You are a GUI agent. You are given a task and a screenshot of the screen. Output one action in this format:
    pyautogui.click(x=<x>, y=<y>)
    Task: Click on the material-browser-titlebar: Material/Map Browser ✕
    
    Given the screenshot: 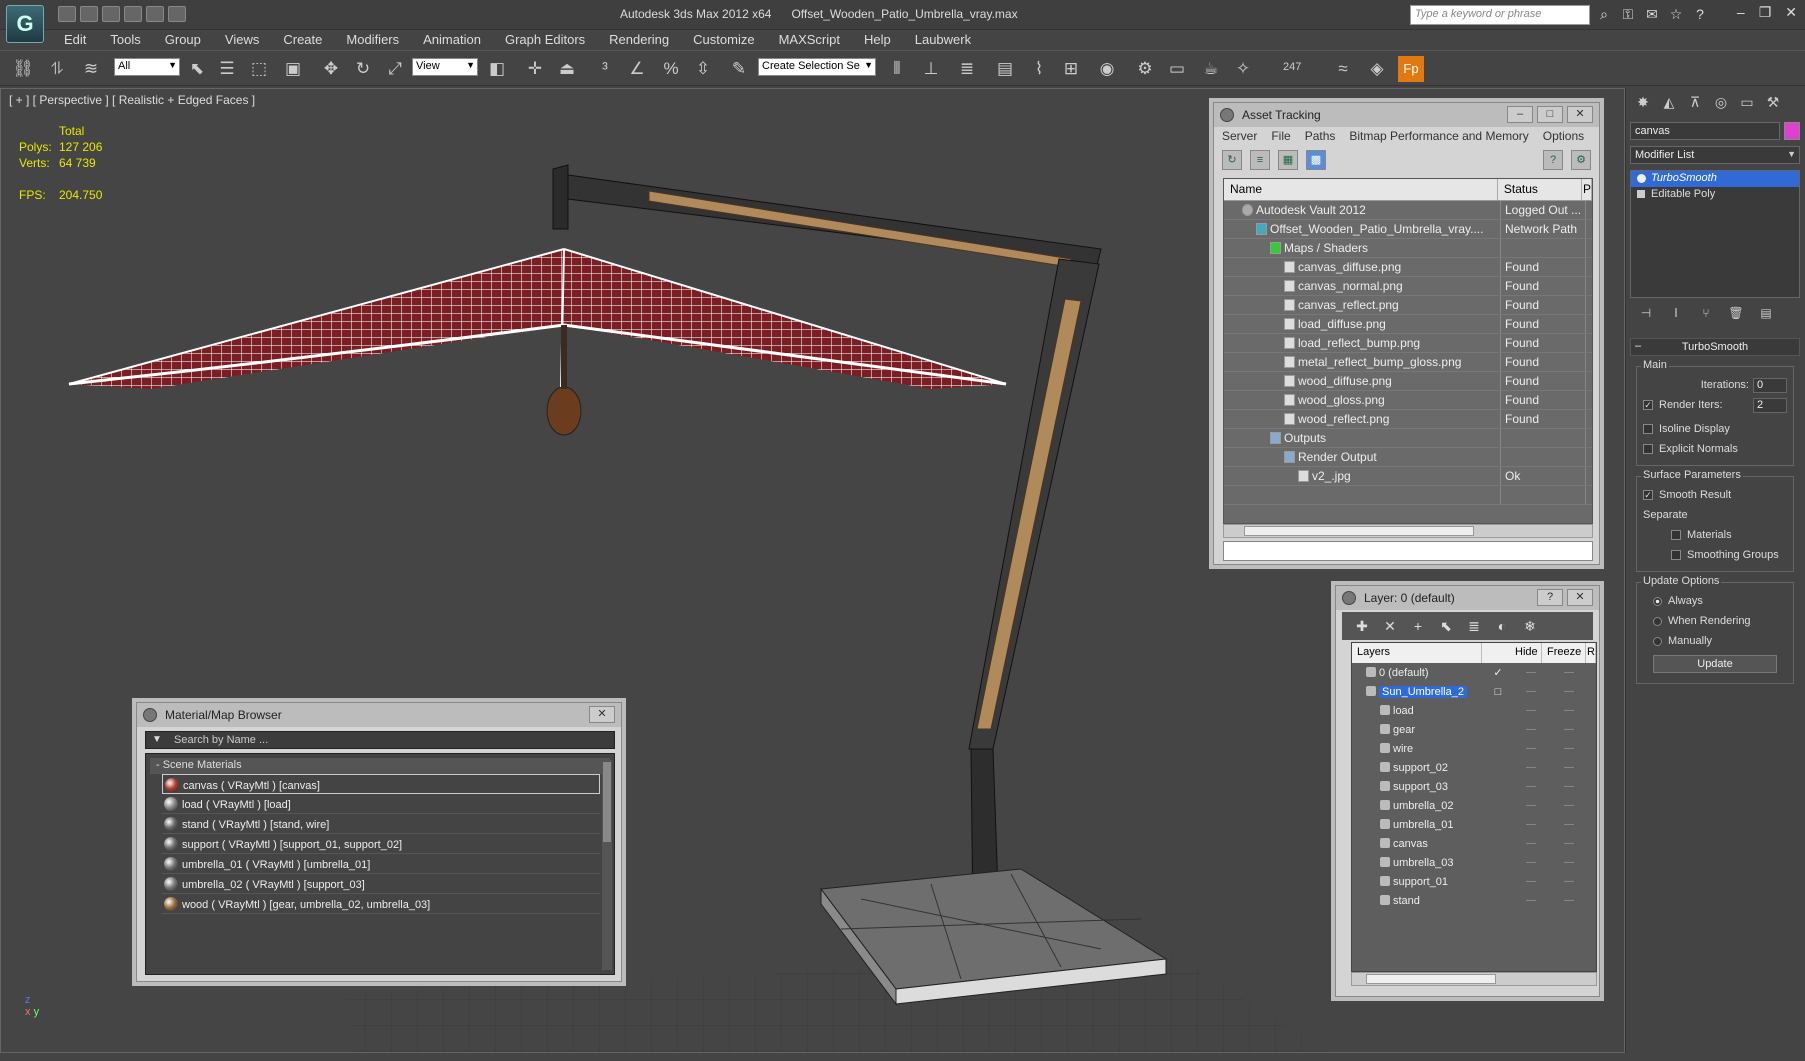 What is the action you would take?
    pyautogui.click(x=379, y=715)
    